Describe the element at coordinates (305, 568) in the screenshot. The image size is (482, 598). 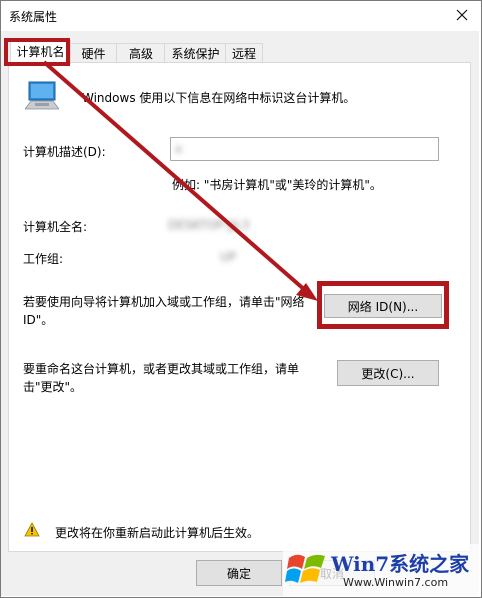
I see `windows-logo-icon` at that location.